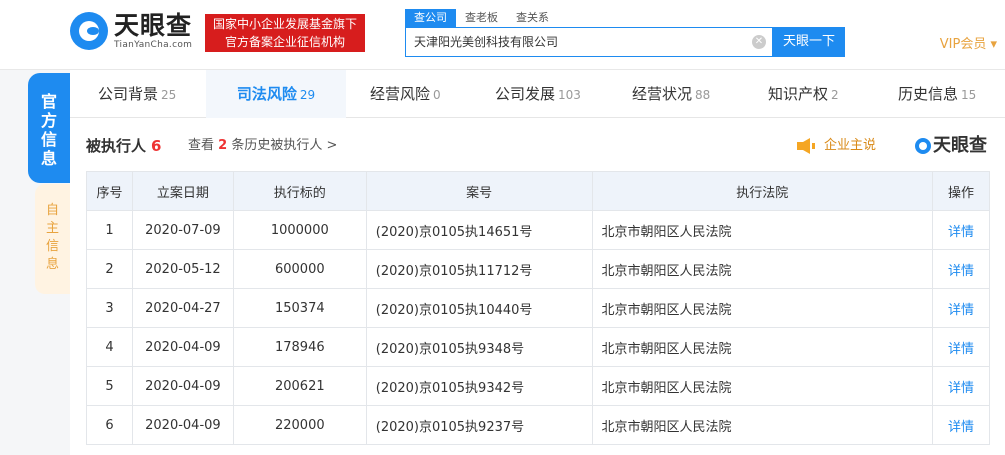 The width and height of the screenshot is (1005, 455). I want to click on history-suffix: 条历史被执行人 >, so click(284, 145).